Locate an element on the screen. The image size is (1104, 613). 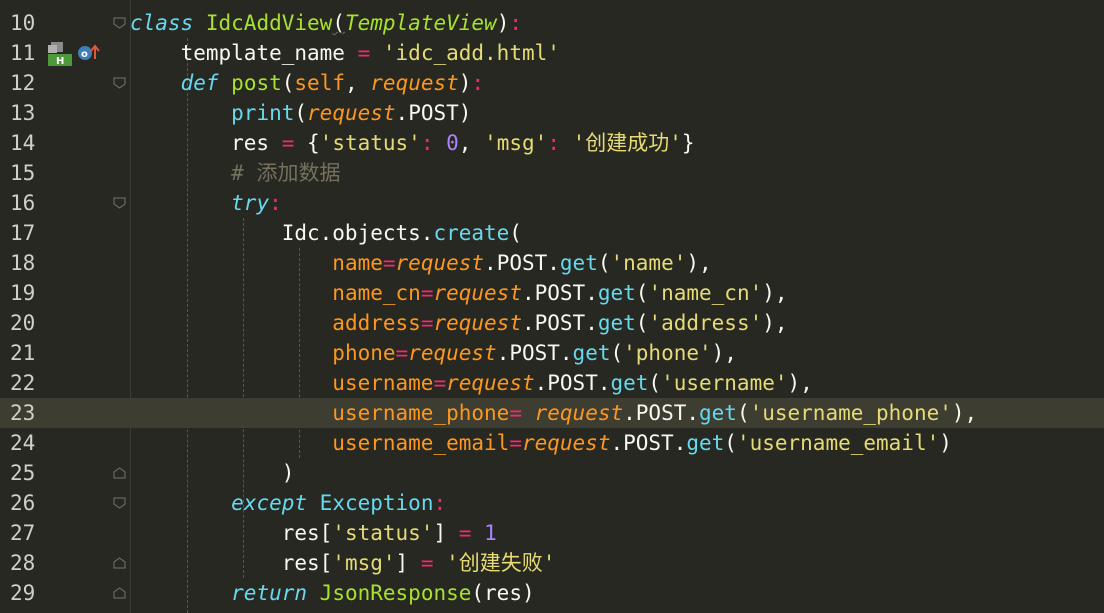
code-text: return JsonResponse(res) is located at coordinates (332, 593).